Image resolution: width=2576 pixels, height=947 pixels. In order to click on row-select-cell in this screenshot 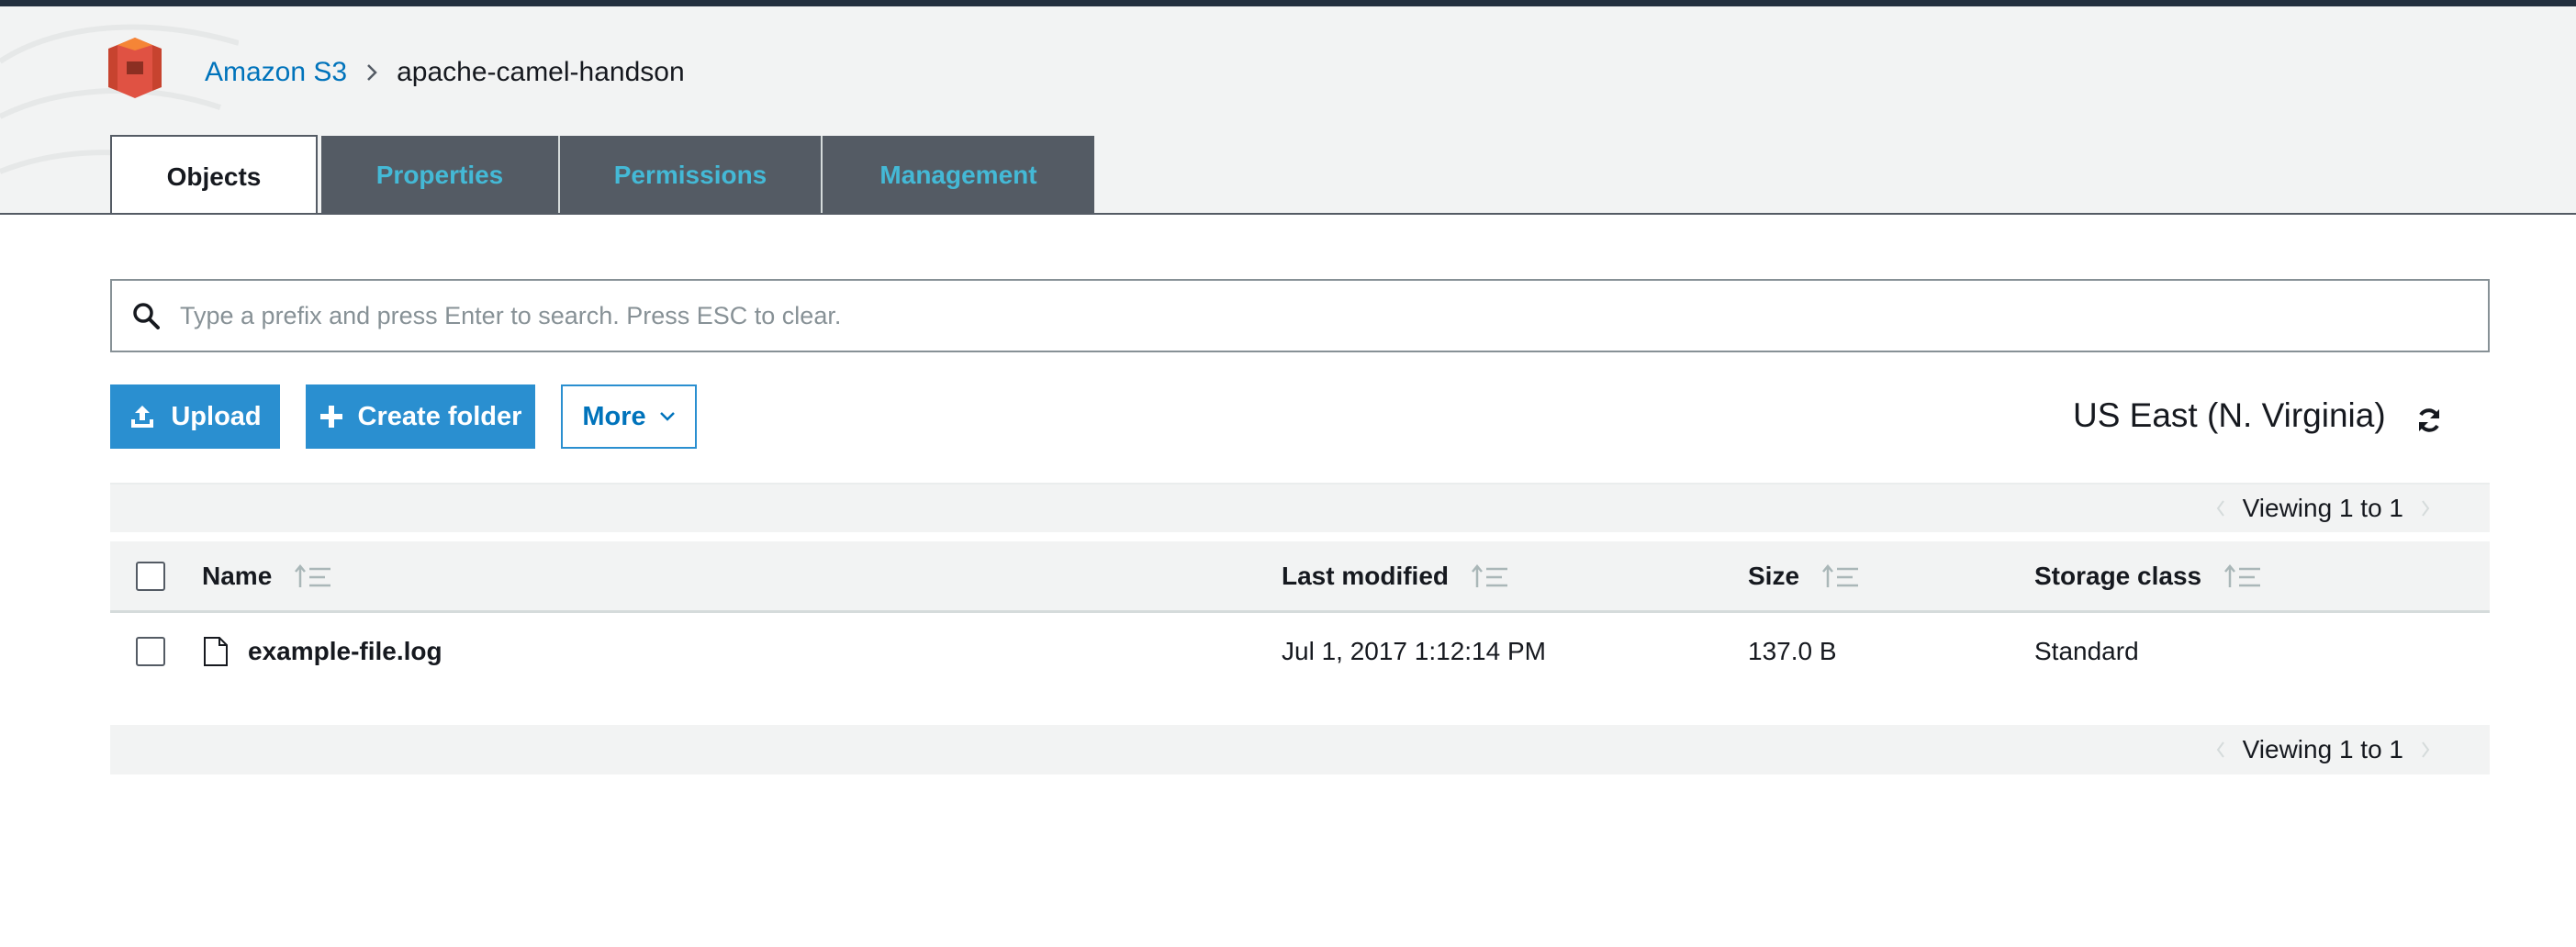, I will do `click(150, 651)`.